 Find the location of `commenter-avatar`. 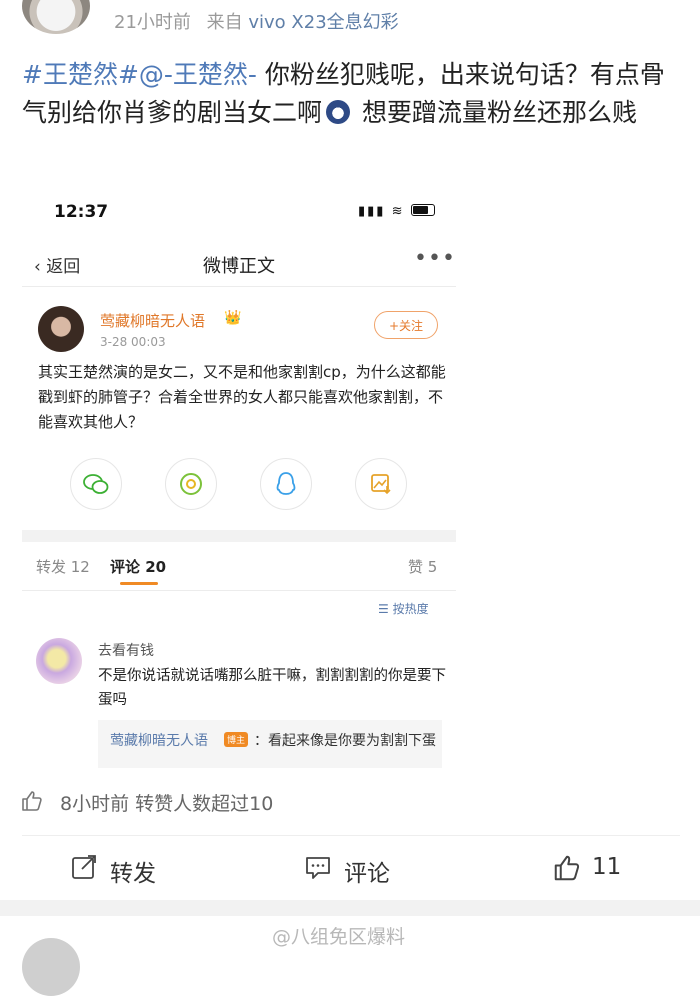

commenter-avatar is located at coordinates (59, 661).